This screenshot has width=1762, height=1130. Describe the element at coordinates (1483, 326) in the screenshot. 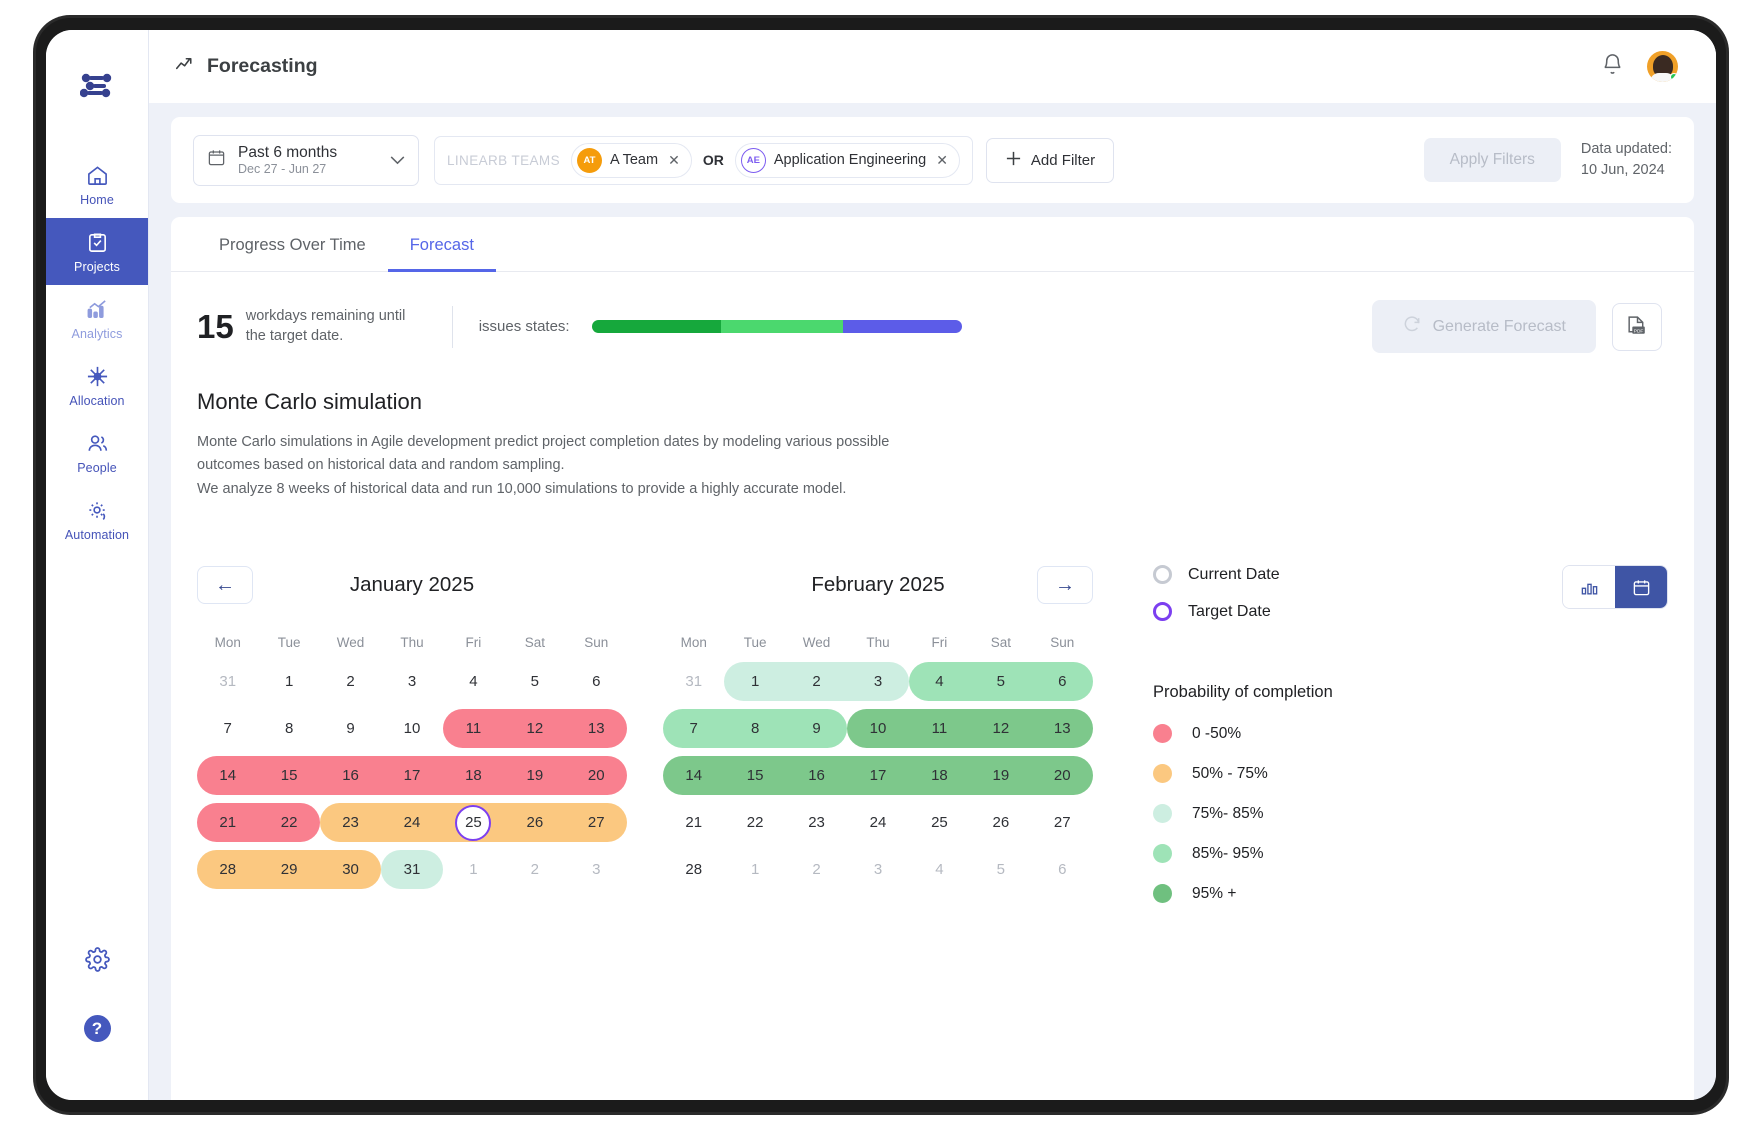

I see `generate-forecast-button: Generate Forecast` at that location.